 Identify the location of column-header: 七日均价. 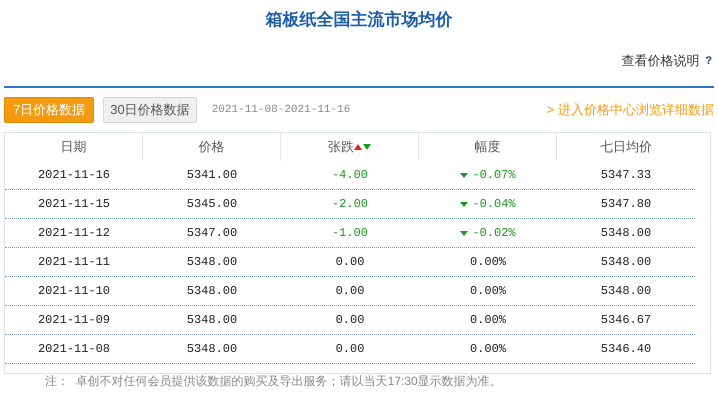
(626, 147).